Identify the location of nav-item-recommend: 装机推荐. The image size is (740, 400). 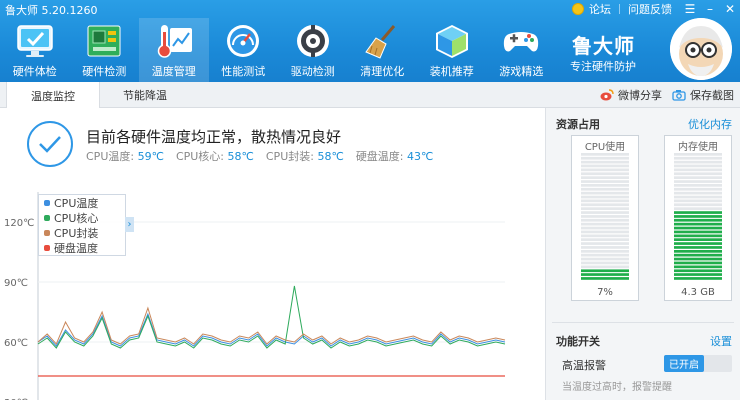
(452, 50).